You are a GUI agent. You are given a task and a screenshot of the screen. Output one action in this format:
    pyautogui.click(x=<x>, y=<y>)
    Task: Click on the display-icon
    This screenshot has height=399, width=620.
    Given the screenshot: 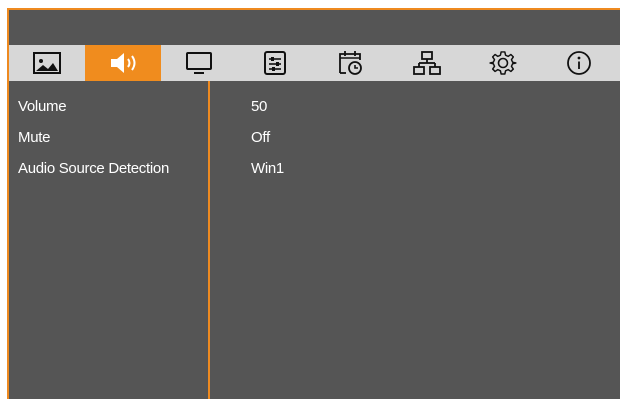 What is the action you would take?
    pyautogui.click(x=199, y=63)
    